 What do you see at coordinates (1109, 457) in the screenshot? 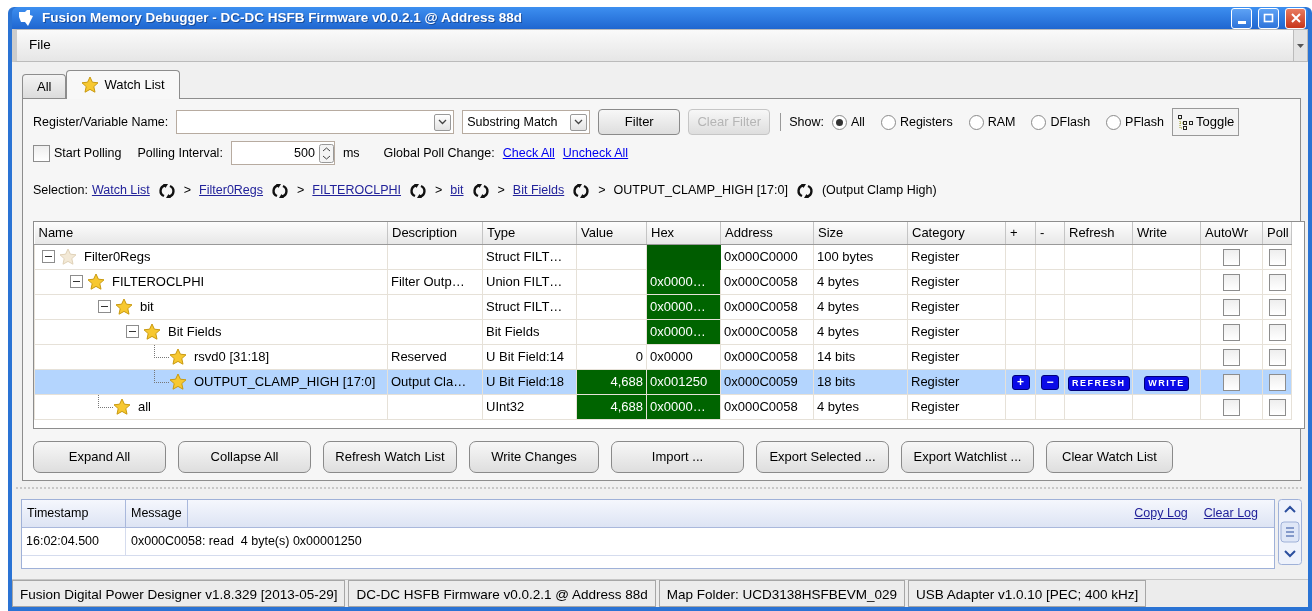
I see `action-button: Clear Watch List` at bounding box center [1109, 457].